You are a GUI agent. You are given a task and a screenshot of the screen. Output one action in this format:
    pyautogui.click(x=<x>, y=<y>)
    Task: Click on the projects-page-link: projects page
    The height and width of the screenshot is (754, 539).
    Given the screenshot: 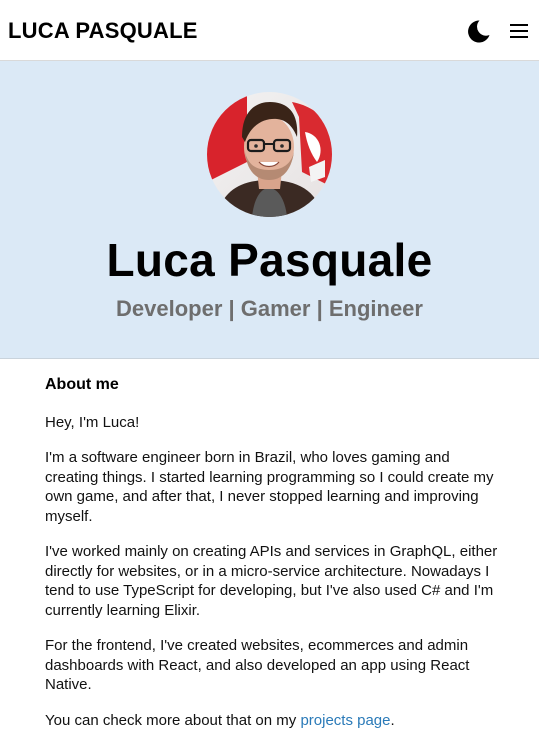 What is the action you would take?
    pyautogui.click(x=345, y=720)
    